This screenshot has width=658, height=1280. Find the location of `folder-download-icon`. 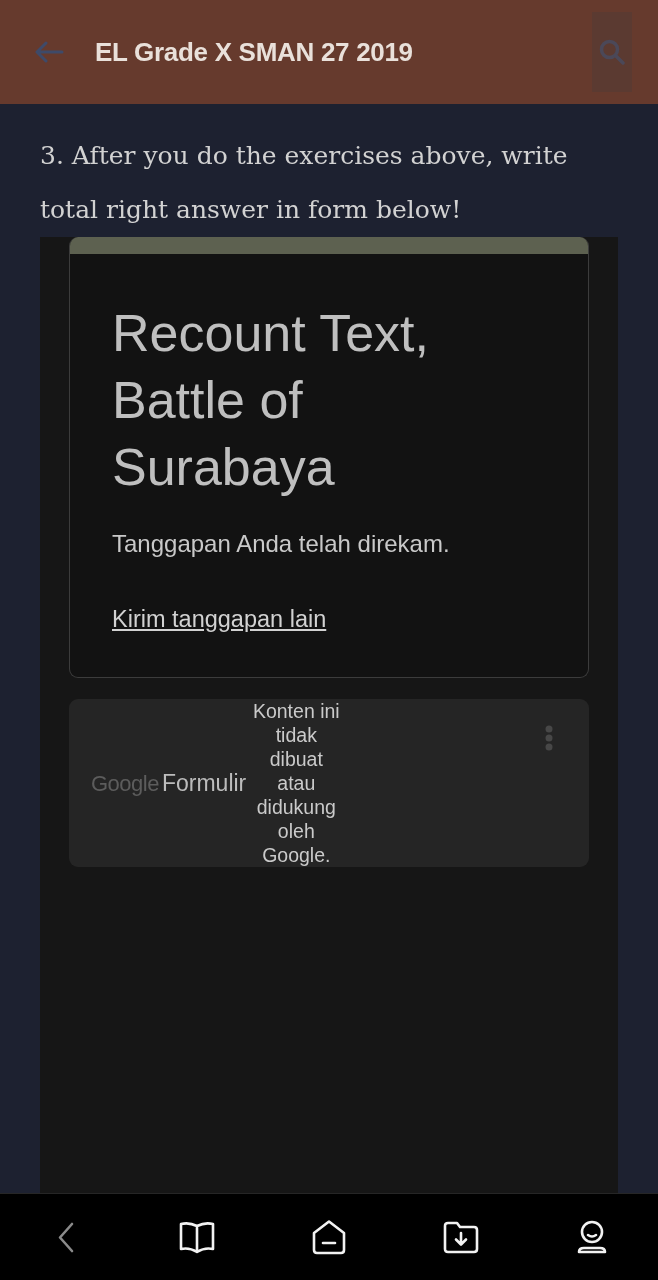

folder-download-icon is located at coordinates (460, 1237).